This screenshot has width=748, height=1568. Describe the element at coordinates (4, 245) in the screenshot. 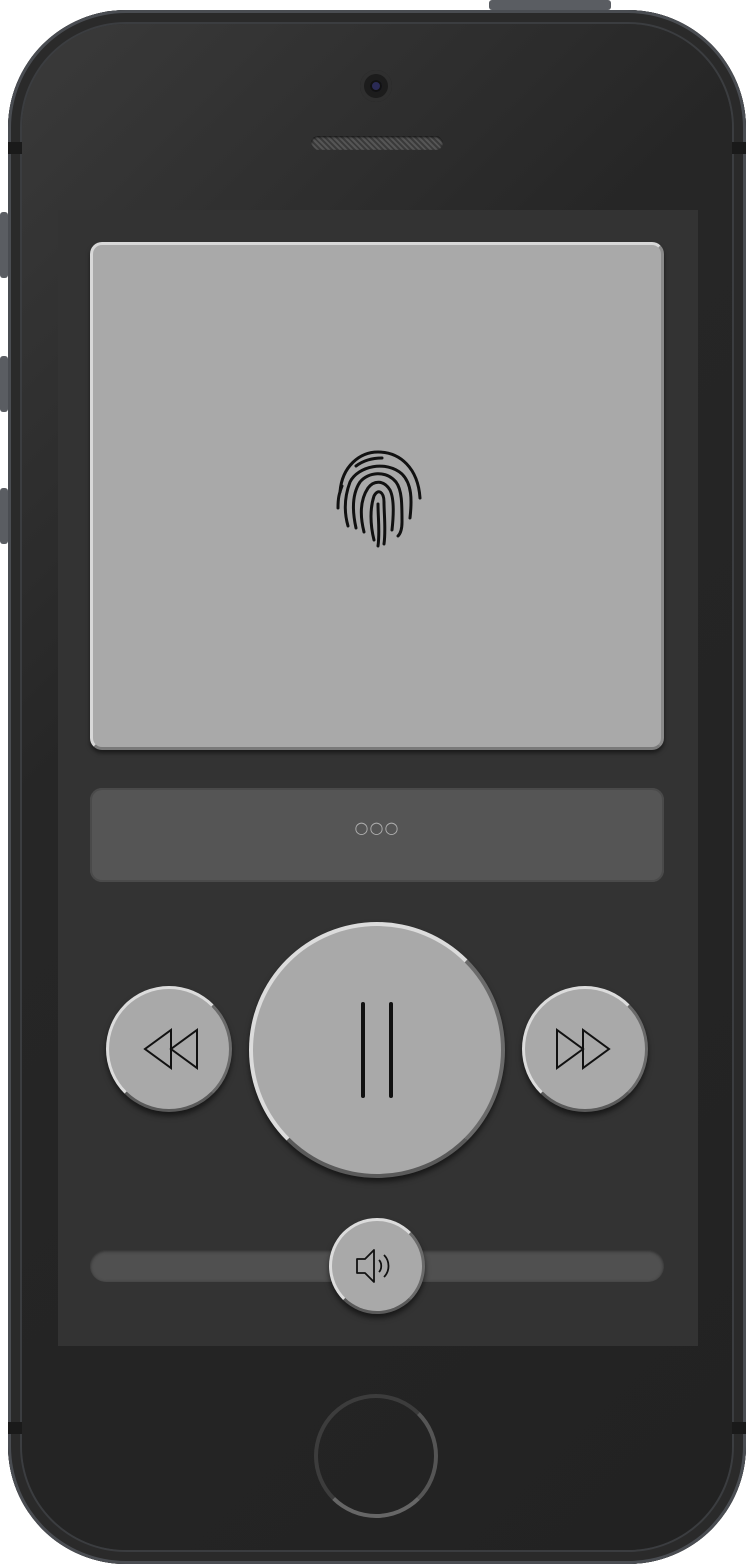

I see `mute-switch` at that location.